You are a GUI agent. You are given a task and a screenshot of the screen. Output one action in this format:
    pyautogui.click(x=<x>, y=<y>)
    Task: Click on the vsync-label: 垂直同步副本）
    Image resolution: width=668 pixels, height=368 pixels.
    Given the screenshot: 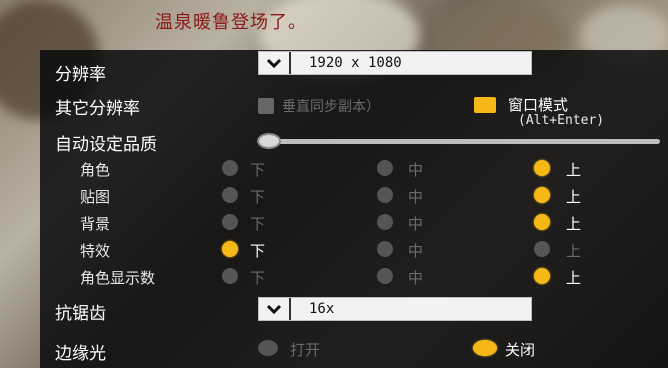 What is the action you would take?
    pyautogui.click(x=331, y=107)
    